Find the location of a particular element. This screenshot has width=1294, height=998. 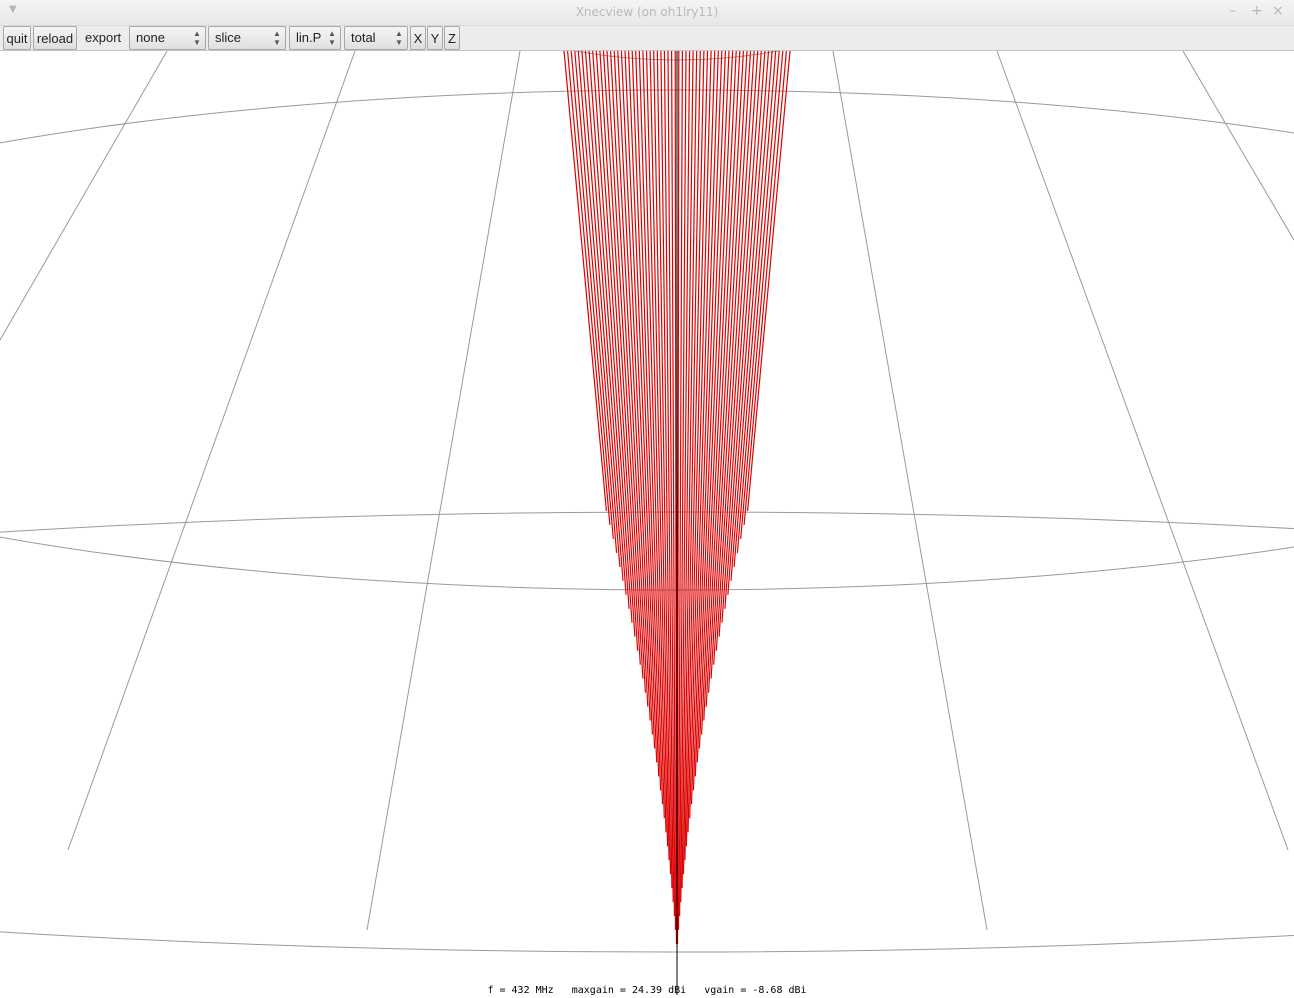

view-x-button: X is located at coordinates (418, 38).